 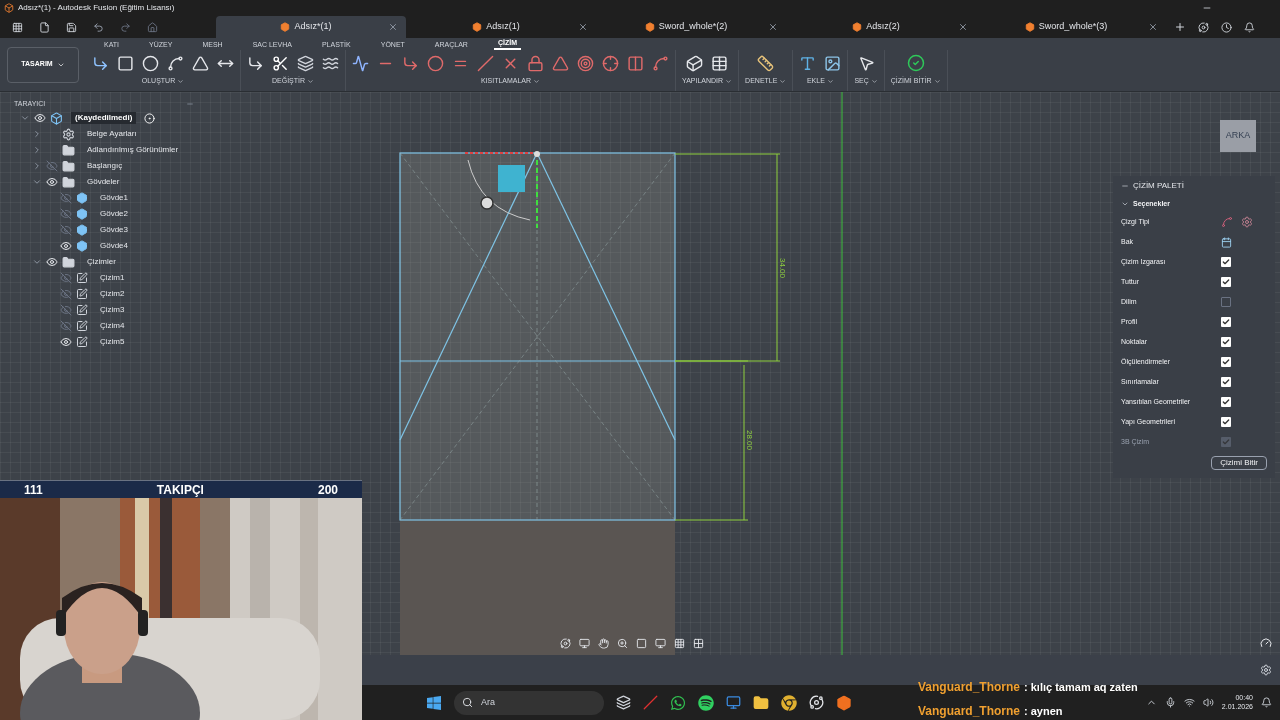 I want to click on scissors-icon, so click(x=280, y=63).